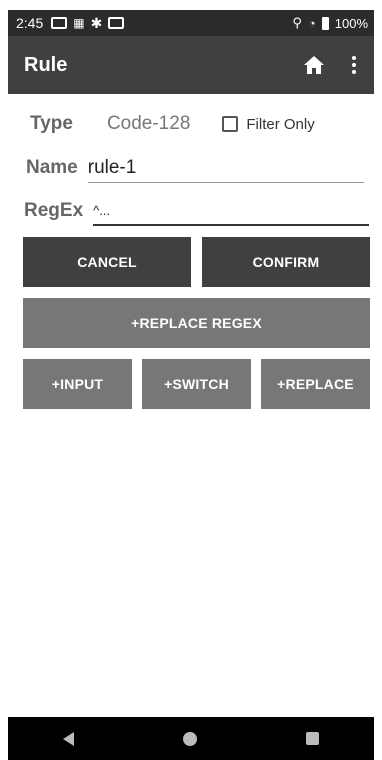  What do you see at coordinates (191, 65) in the screenshot?
I see `app-bar: Rule` at bounding box center [191, 65].